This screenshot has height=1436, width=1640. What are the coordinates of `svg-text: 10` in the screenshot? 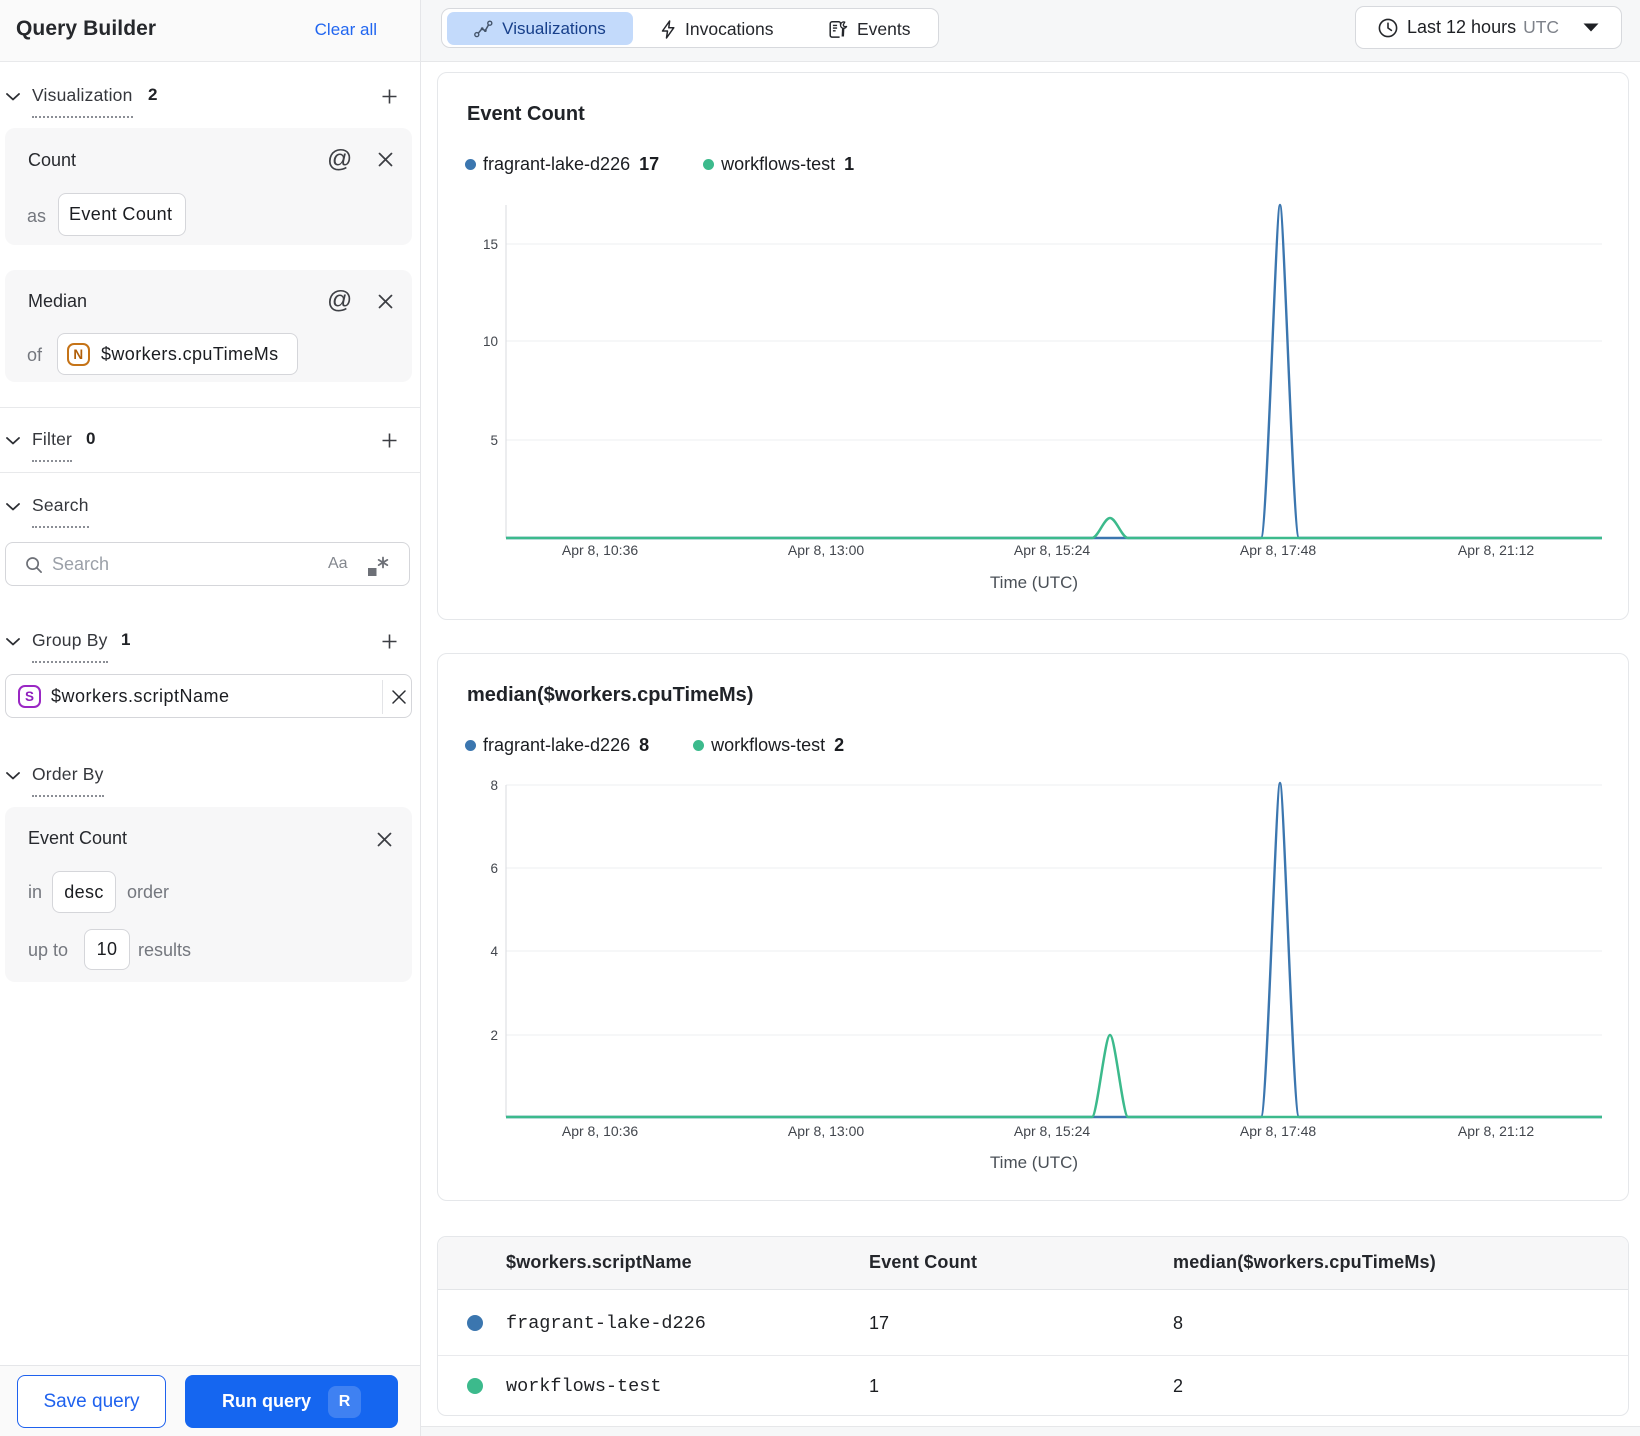 It's located at (490, 341).